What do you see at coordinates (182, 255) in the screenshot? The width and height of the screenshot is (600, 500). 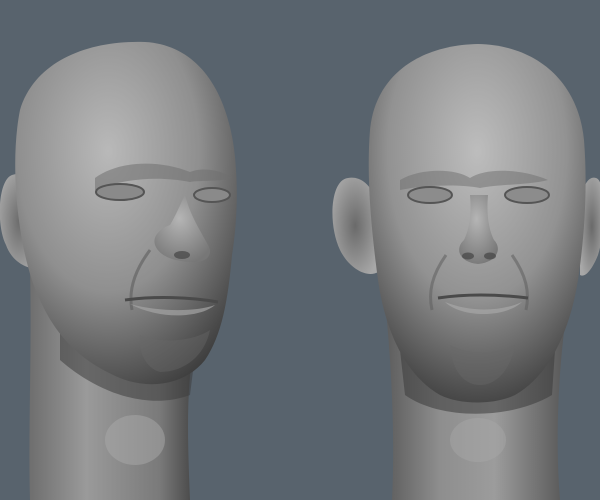 I see `nostril-left` at bounding box center [182, 255].